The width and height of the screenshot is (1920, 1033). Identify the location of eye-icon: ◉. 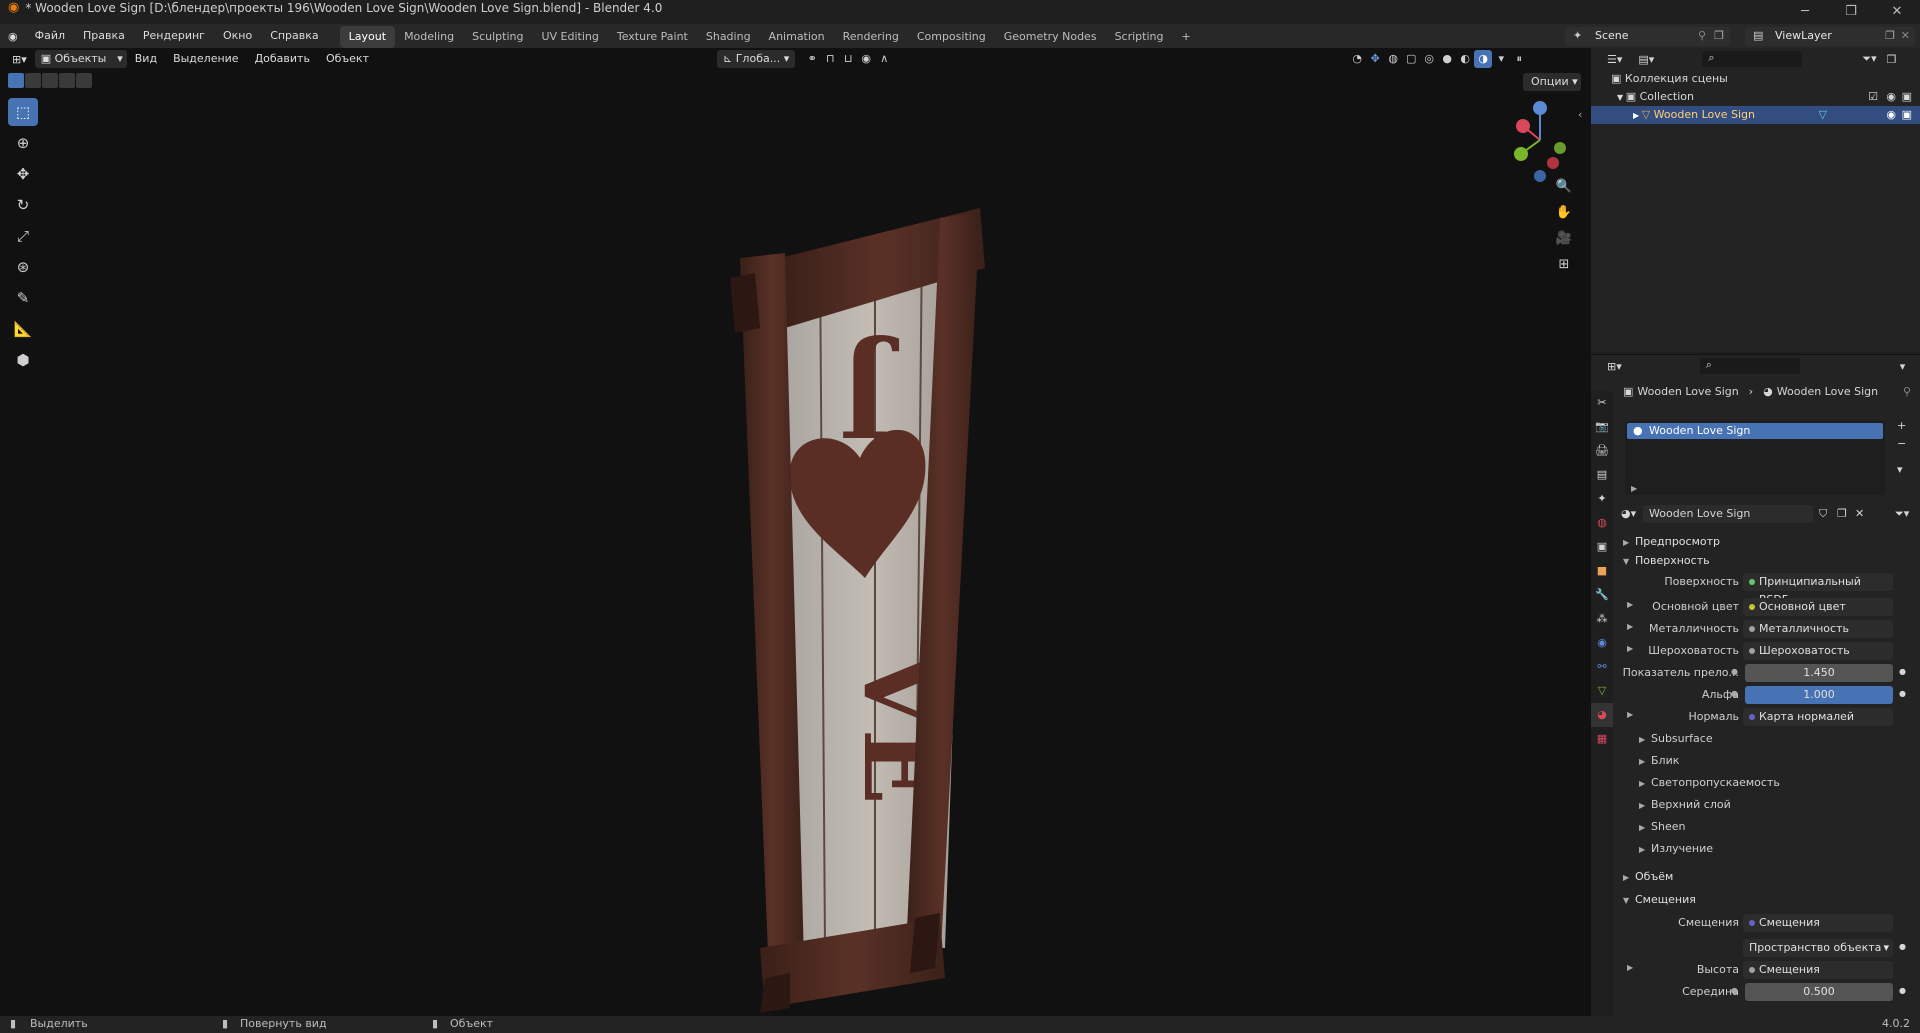
(1891, 115).